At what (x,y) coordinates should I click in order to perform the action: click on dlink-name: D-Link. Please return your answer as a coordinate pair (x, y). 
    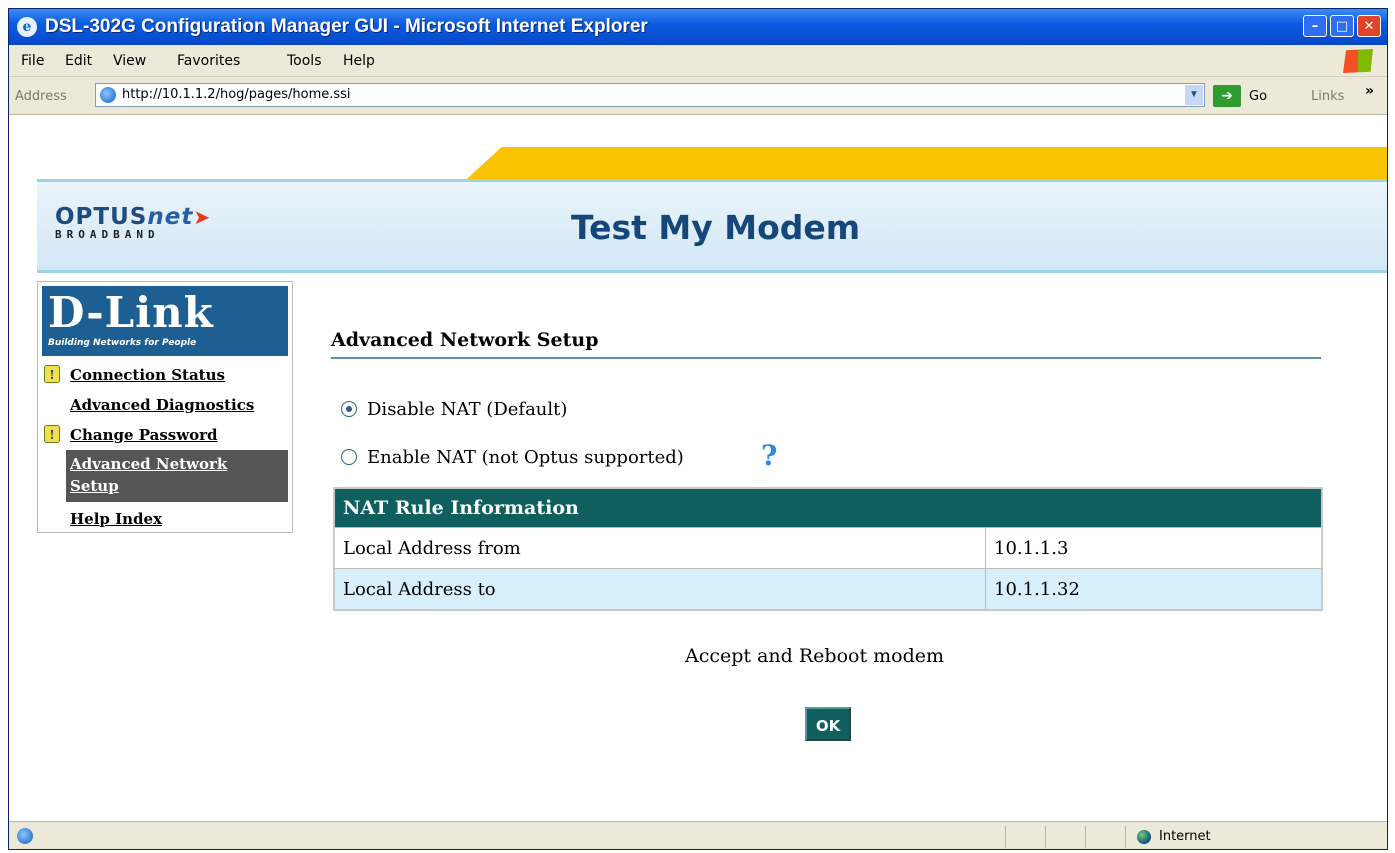
    Looking at the image, I should click on (131, 312).